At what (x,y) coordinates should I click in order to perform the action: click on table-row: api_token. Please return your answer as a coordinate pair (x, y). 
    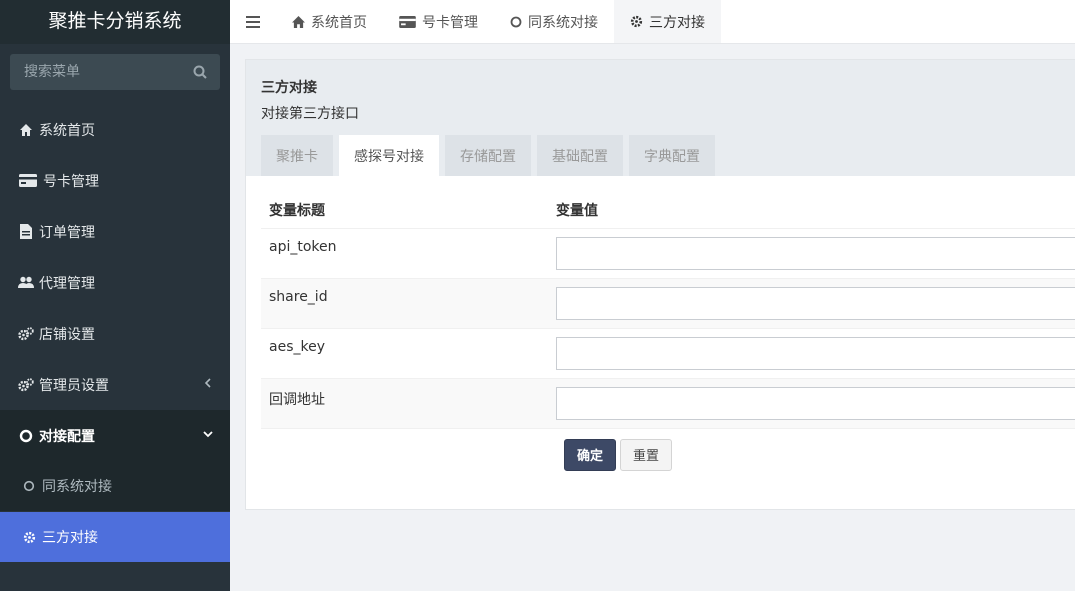
    Looking at the image, I should click on (668, 253).